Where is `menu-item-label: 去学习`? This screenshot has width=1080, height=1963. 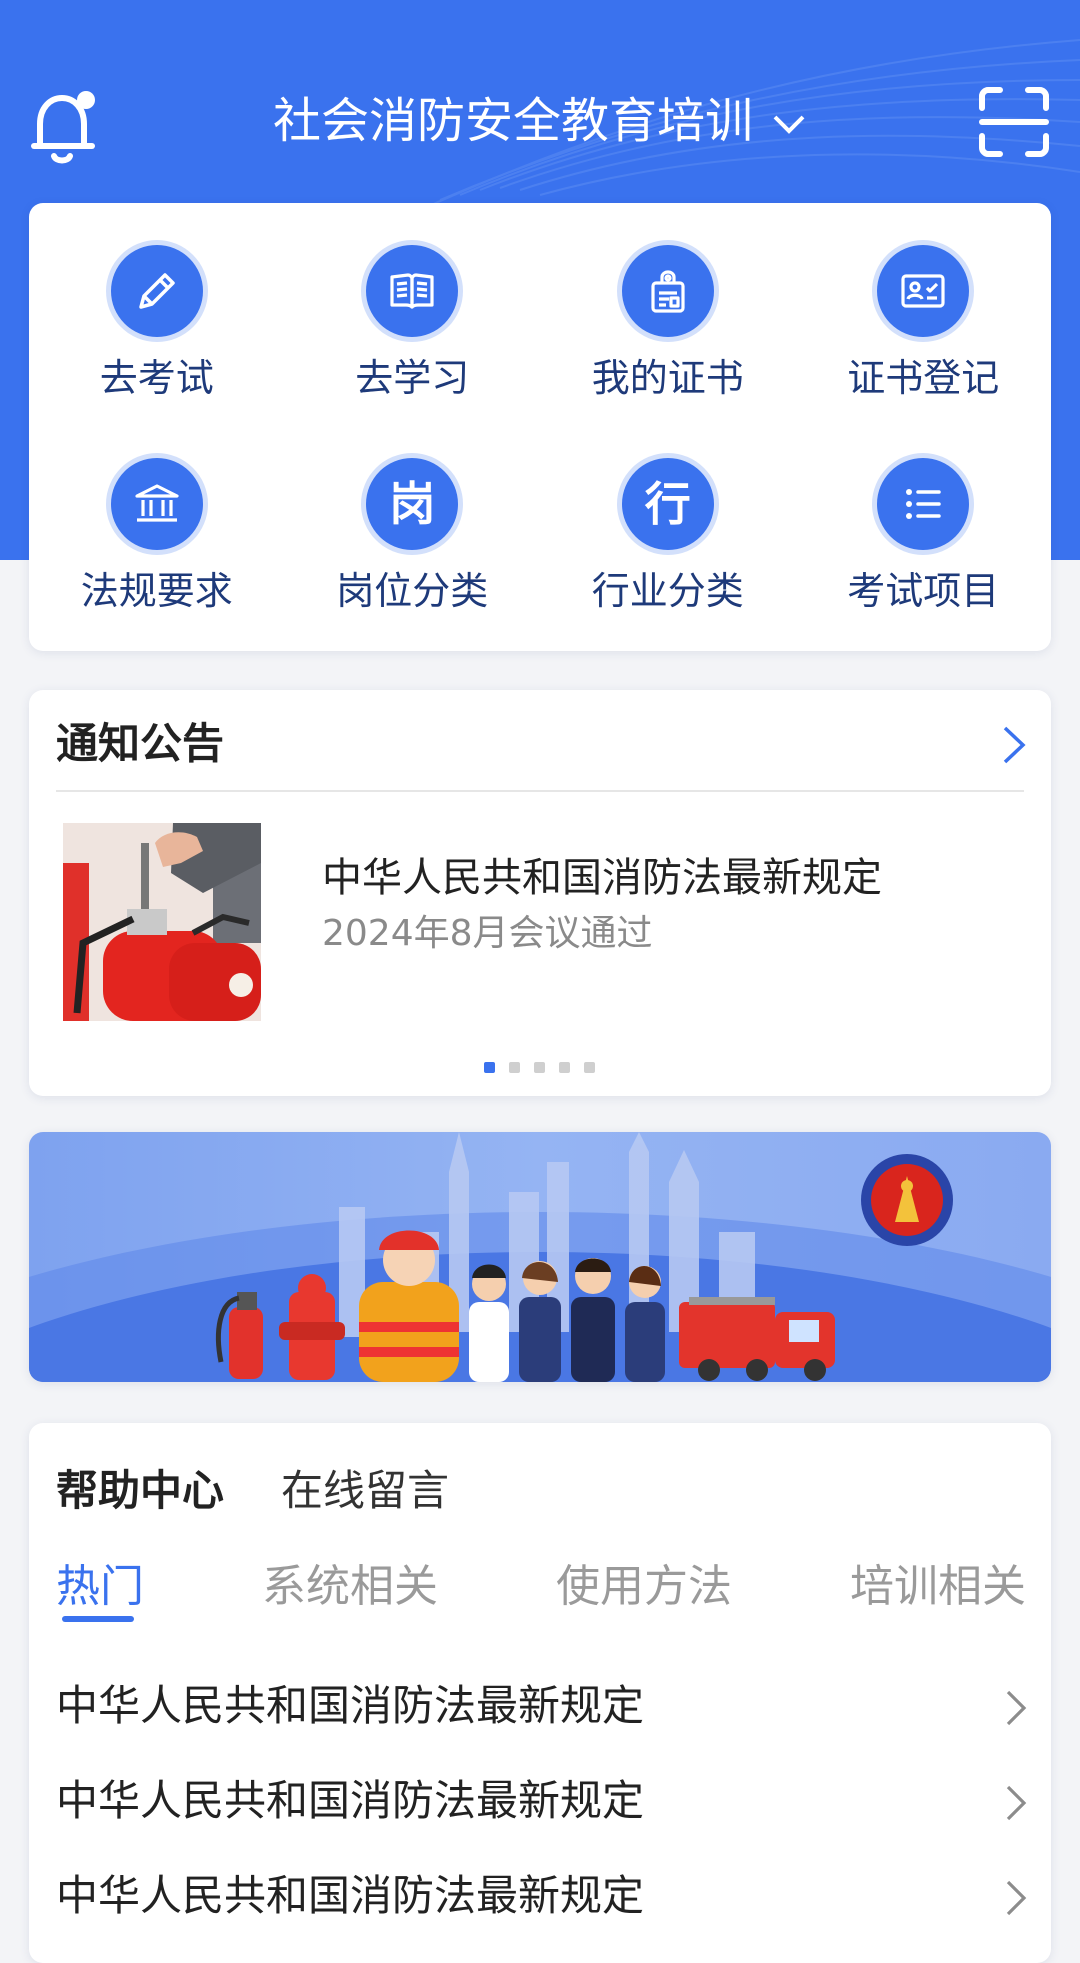
menu-item-label: 去学习 is located at coordinates (412, 378).